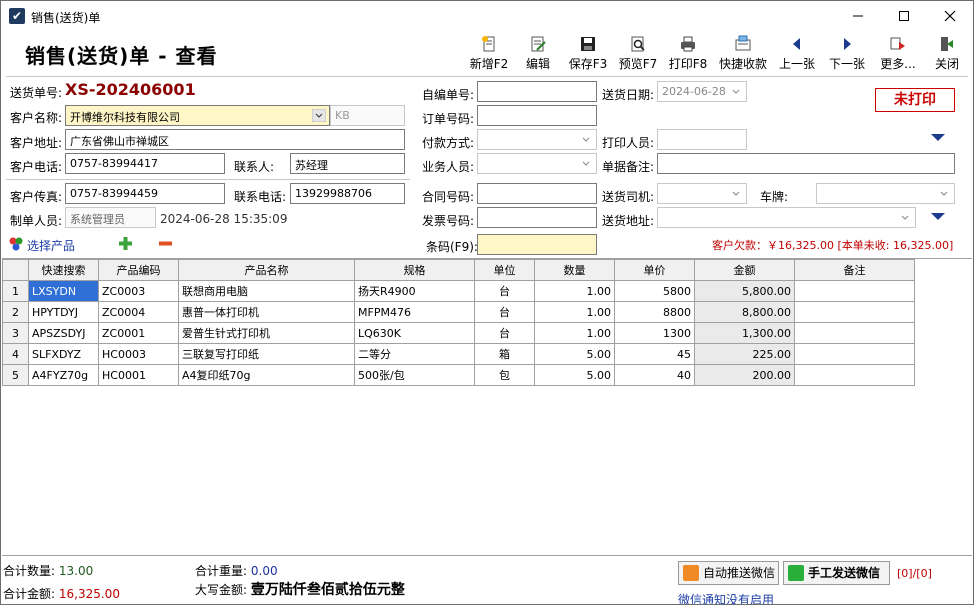 The height and width of the screenshot is (605, 974). Describe the element at coordinates (138, 291) in the screenshot. I see `cell-code: ZC0003` at that location.